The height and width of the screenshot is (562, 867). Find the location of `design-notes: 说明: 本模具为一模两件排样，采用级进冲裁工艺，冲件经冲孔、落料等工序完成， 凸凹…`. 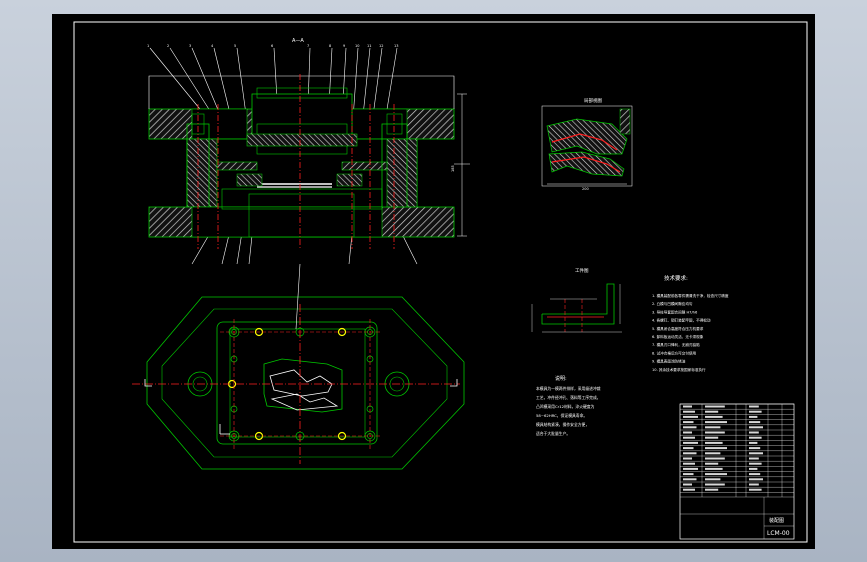

design-notes: 说明: 本模具为一模两件排样，采用级进冲裁工艺，冲件经冲孔、落料等工序完成， 凸凹… is located at coordinates (568, 405).